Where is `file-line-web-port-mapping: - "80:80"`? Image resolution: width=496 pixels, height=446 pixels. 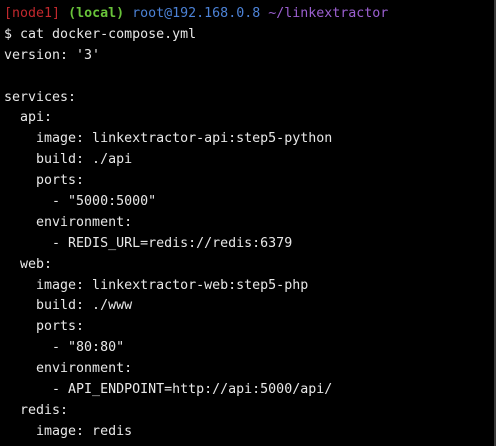
file-line-web-port-mapping: - "80:80" is located at coordinates (64, 348).